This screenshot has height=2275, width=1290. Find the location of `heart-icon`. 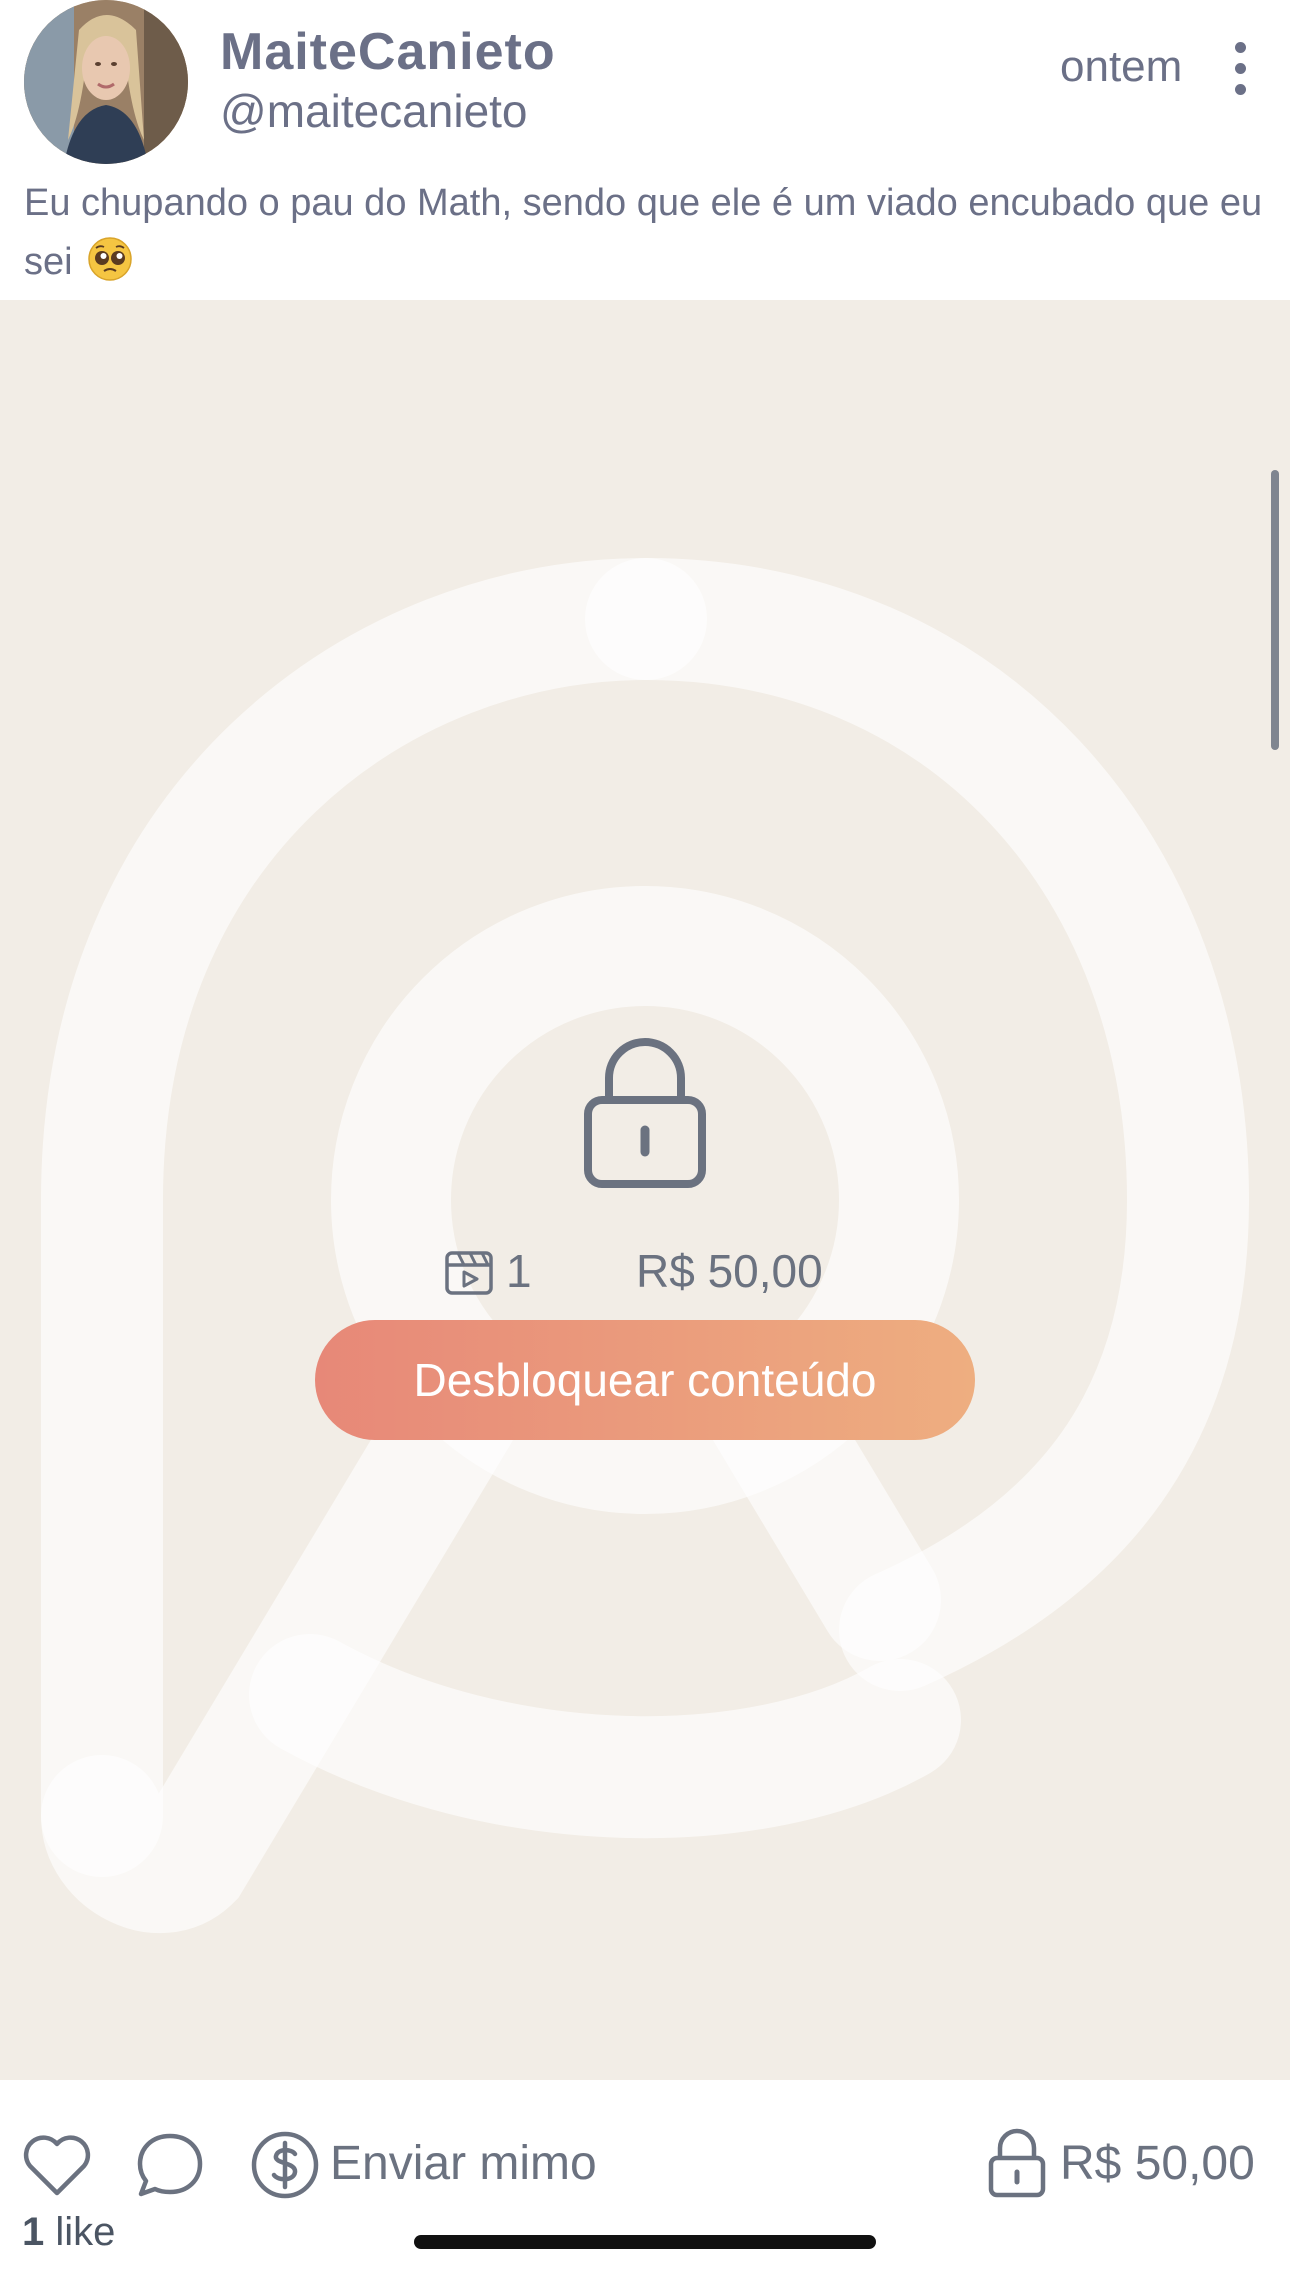

heart-icon is located at coordinates (57, 2166).